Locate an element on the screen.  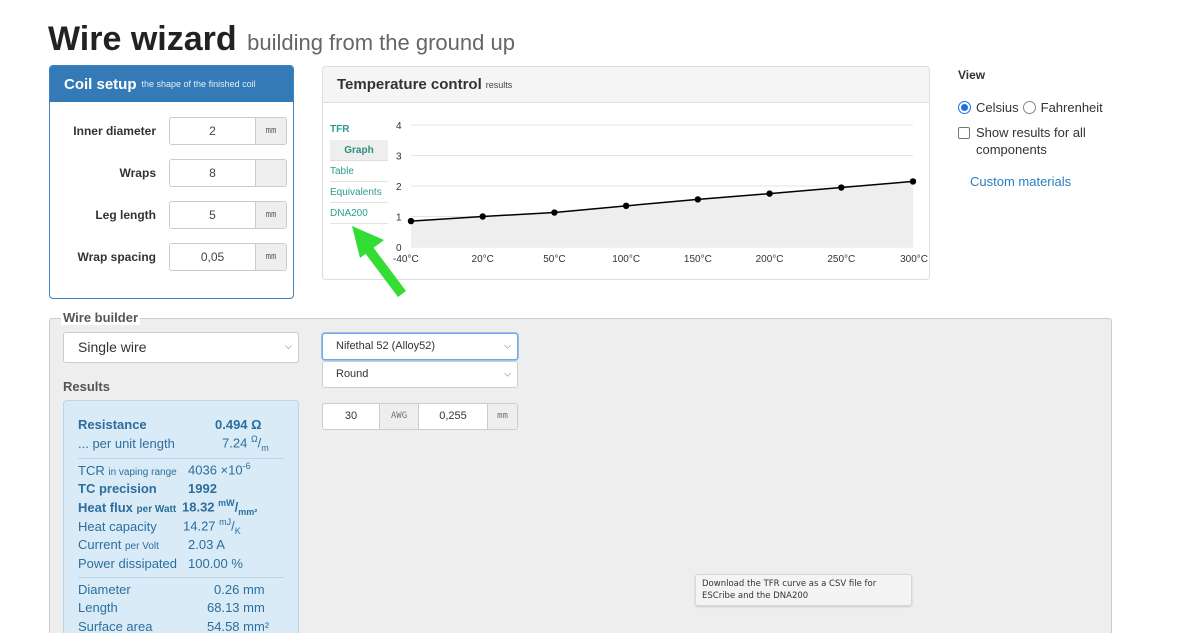
unit-radio-group: Celsius Fahrenheit is located at coordinates (1058, 107).